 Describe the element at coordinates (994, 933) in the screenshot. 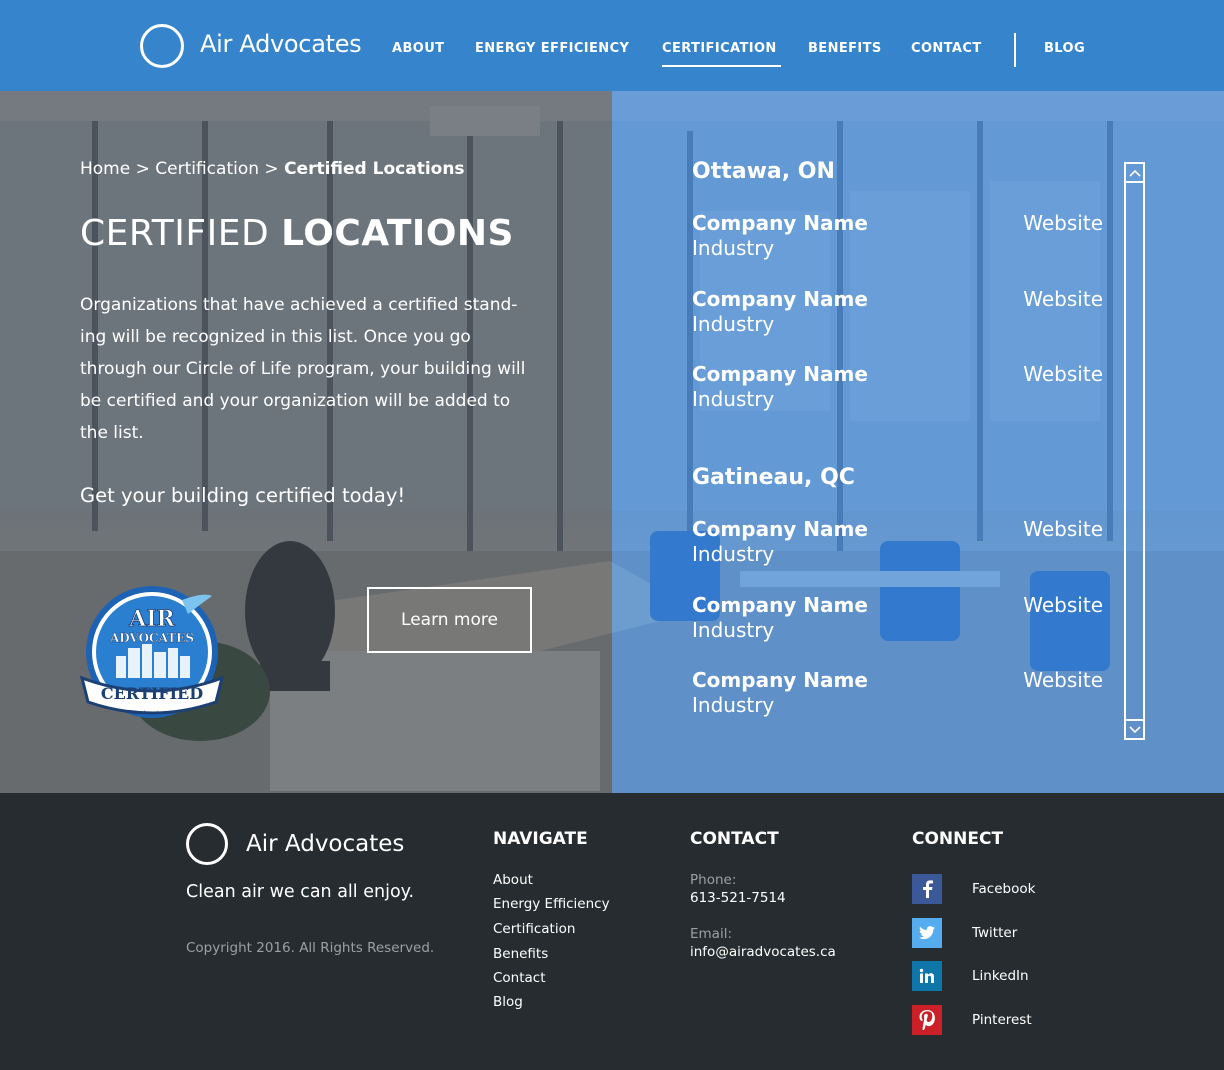

I see `footer-twitter-link: Twitter` at that location.